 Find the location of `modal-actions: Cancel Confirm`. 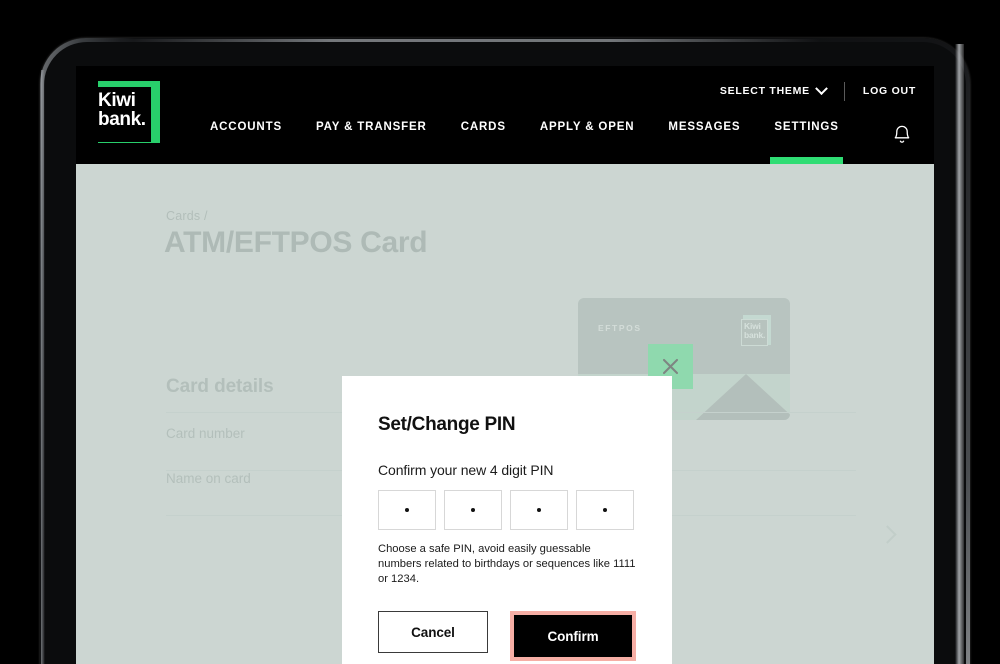

modal-actions: Cancel Confirm is located at coordinates (507, 636).